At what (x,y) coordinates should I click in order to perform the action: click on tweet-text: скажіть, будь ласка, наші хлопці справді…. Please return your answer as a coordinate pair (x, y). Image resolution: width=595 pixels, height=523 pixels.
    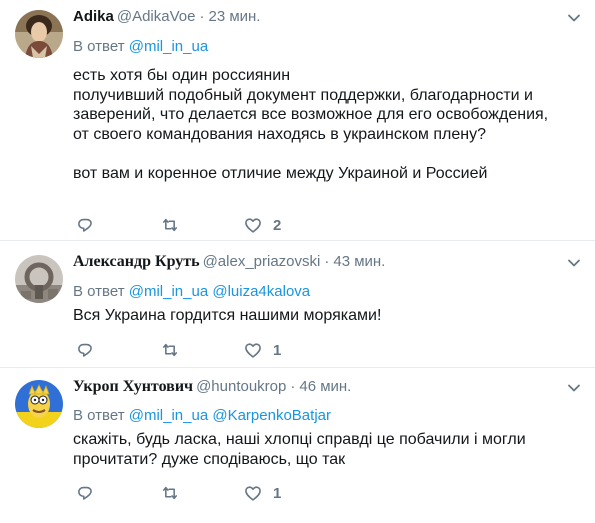
    Looking at the image, I should click on (302, 449).